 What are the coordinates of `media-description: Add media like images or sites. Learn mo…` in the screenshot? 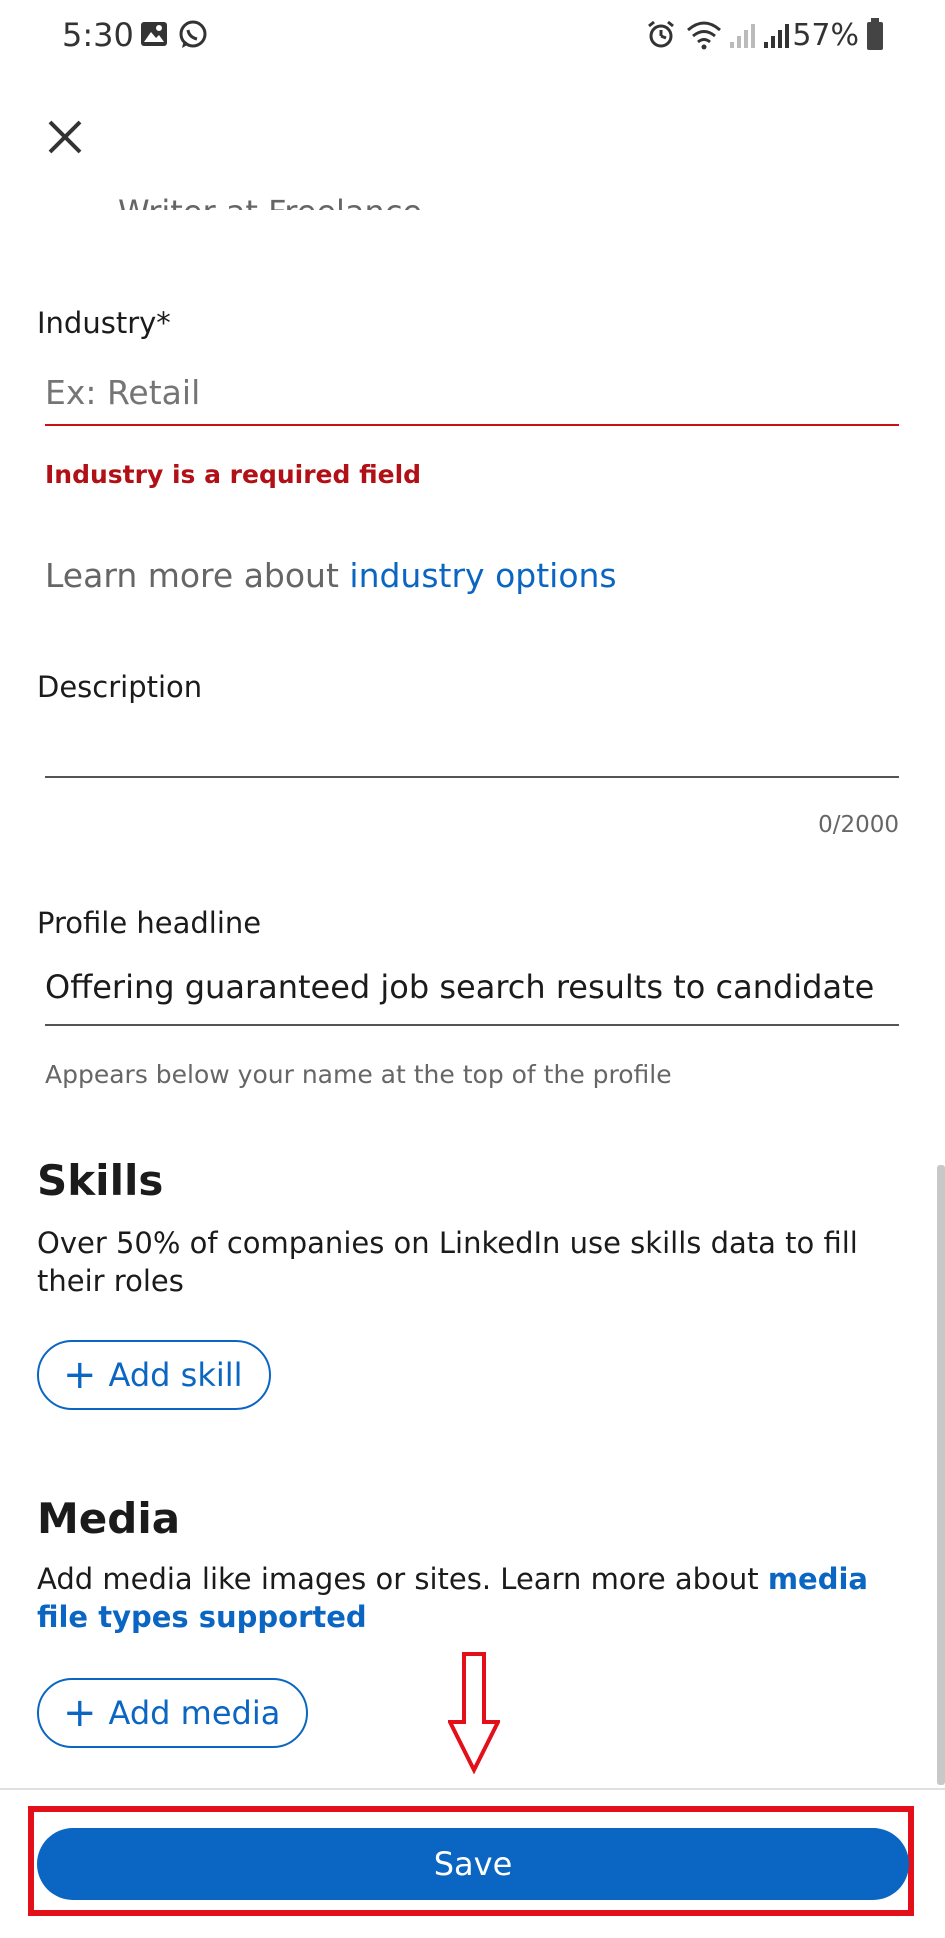 It's located at (477, 1598).